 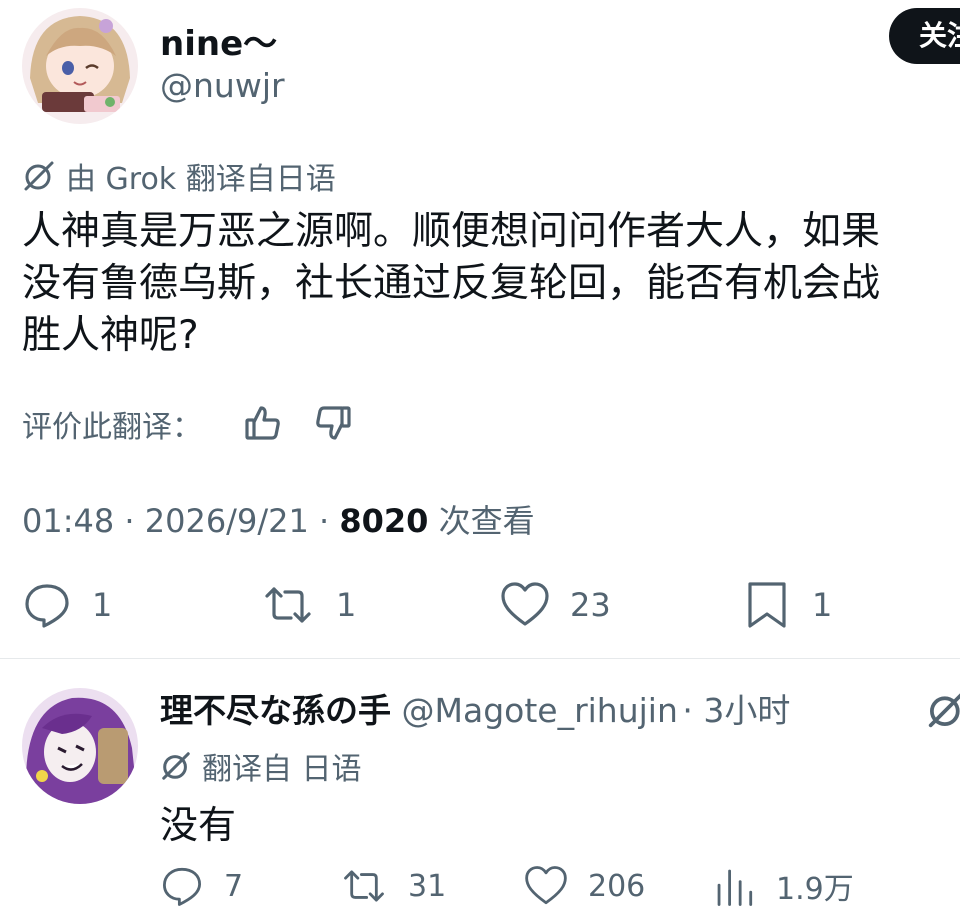 I want to click on tweet-text-line: 没有鲁德乌斯，社长通过反复轮回，能否有机会战, so click(x=451, y=283).